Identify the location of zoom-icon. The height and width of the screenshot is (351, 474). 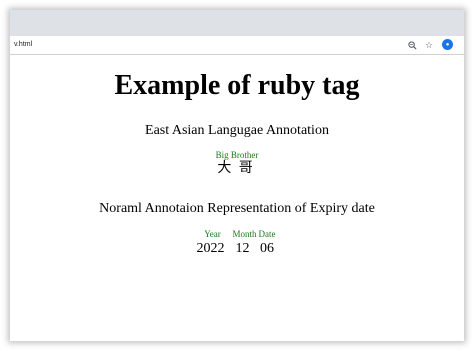
(412, 45).